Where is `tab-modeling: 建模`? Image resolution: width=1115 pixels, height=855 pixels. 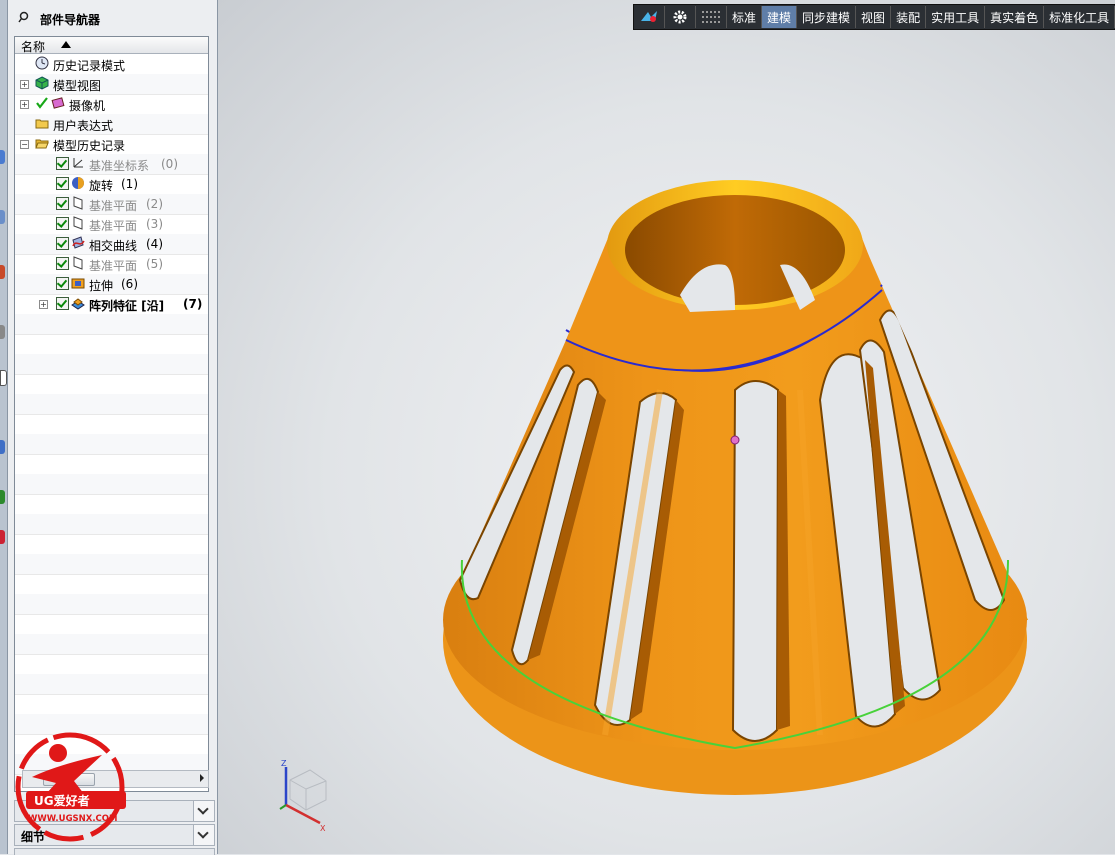
tab-modeling: 建模 is located at coordinates (780, 17).